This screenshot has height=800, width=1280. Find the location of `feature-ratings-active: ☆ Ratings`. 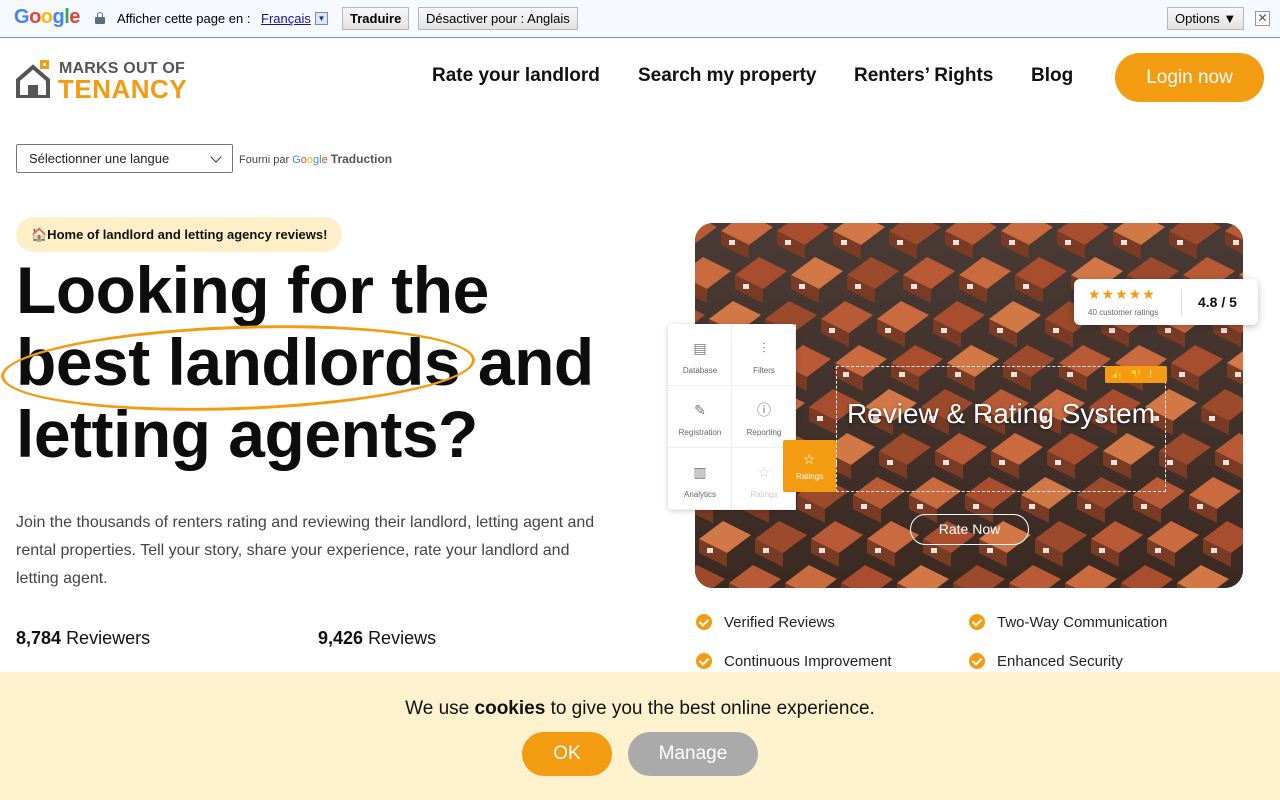

feature-ratings-active: ☆ Ratings is located at coordinates (809, 466).